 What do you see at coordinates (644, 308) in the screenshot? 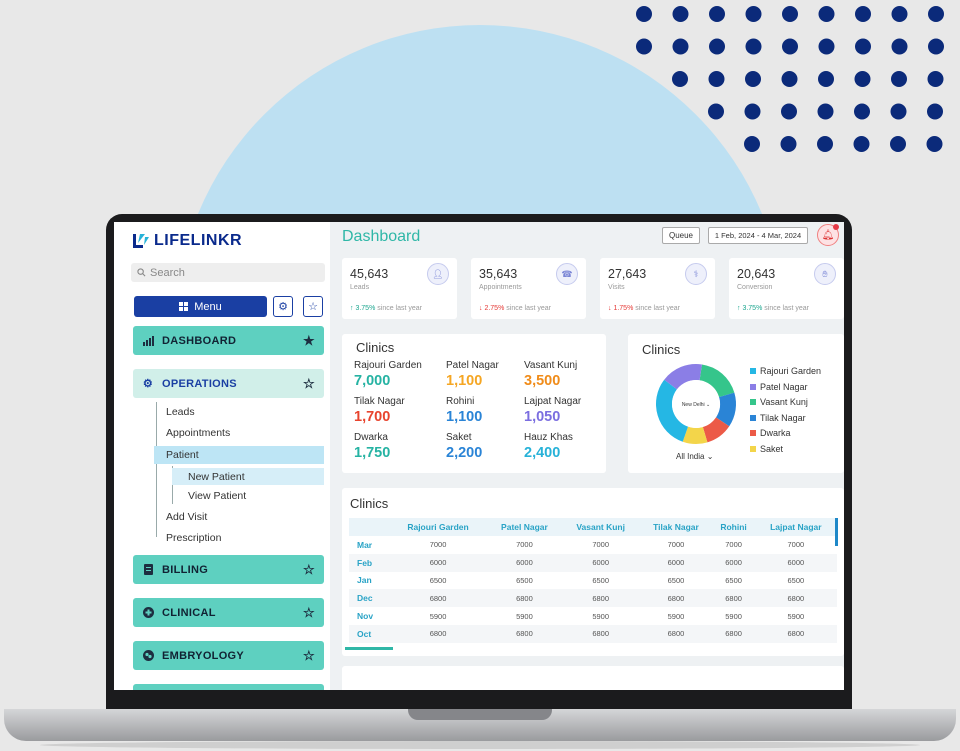
I see `stat-change: ↓ 1.75% since last year` at bounding box center [644, 308].